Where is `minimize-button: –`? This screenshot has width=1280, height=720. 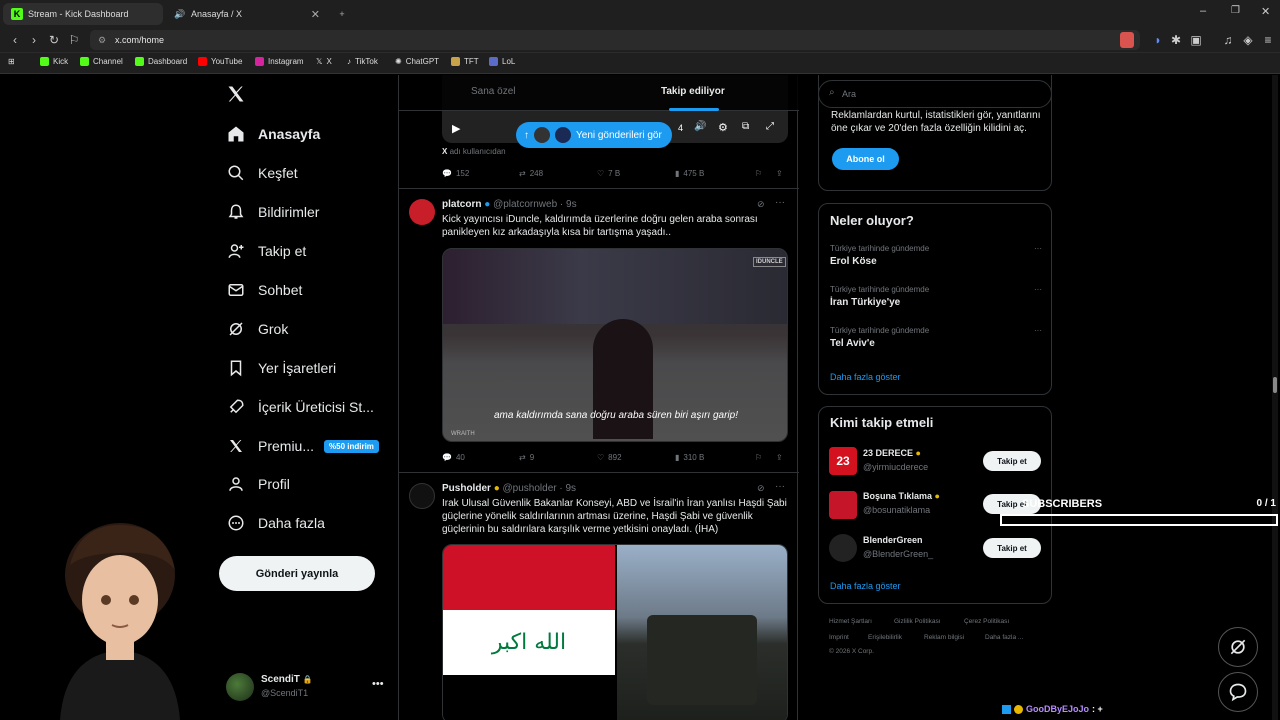 minimize-button: – is located at coordinates (1203, 11).